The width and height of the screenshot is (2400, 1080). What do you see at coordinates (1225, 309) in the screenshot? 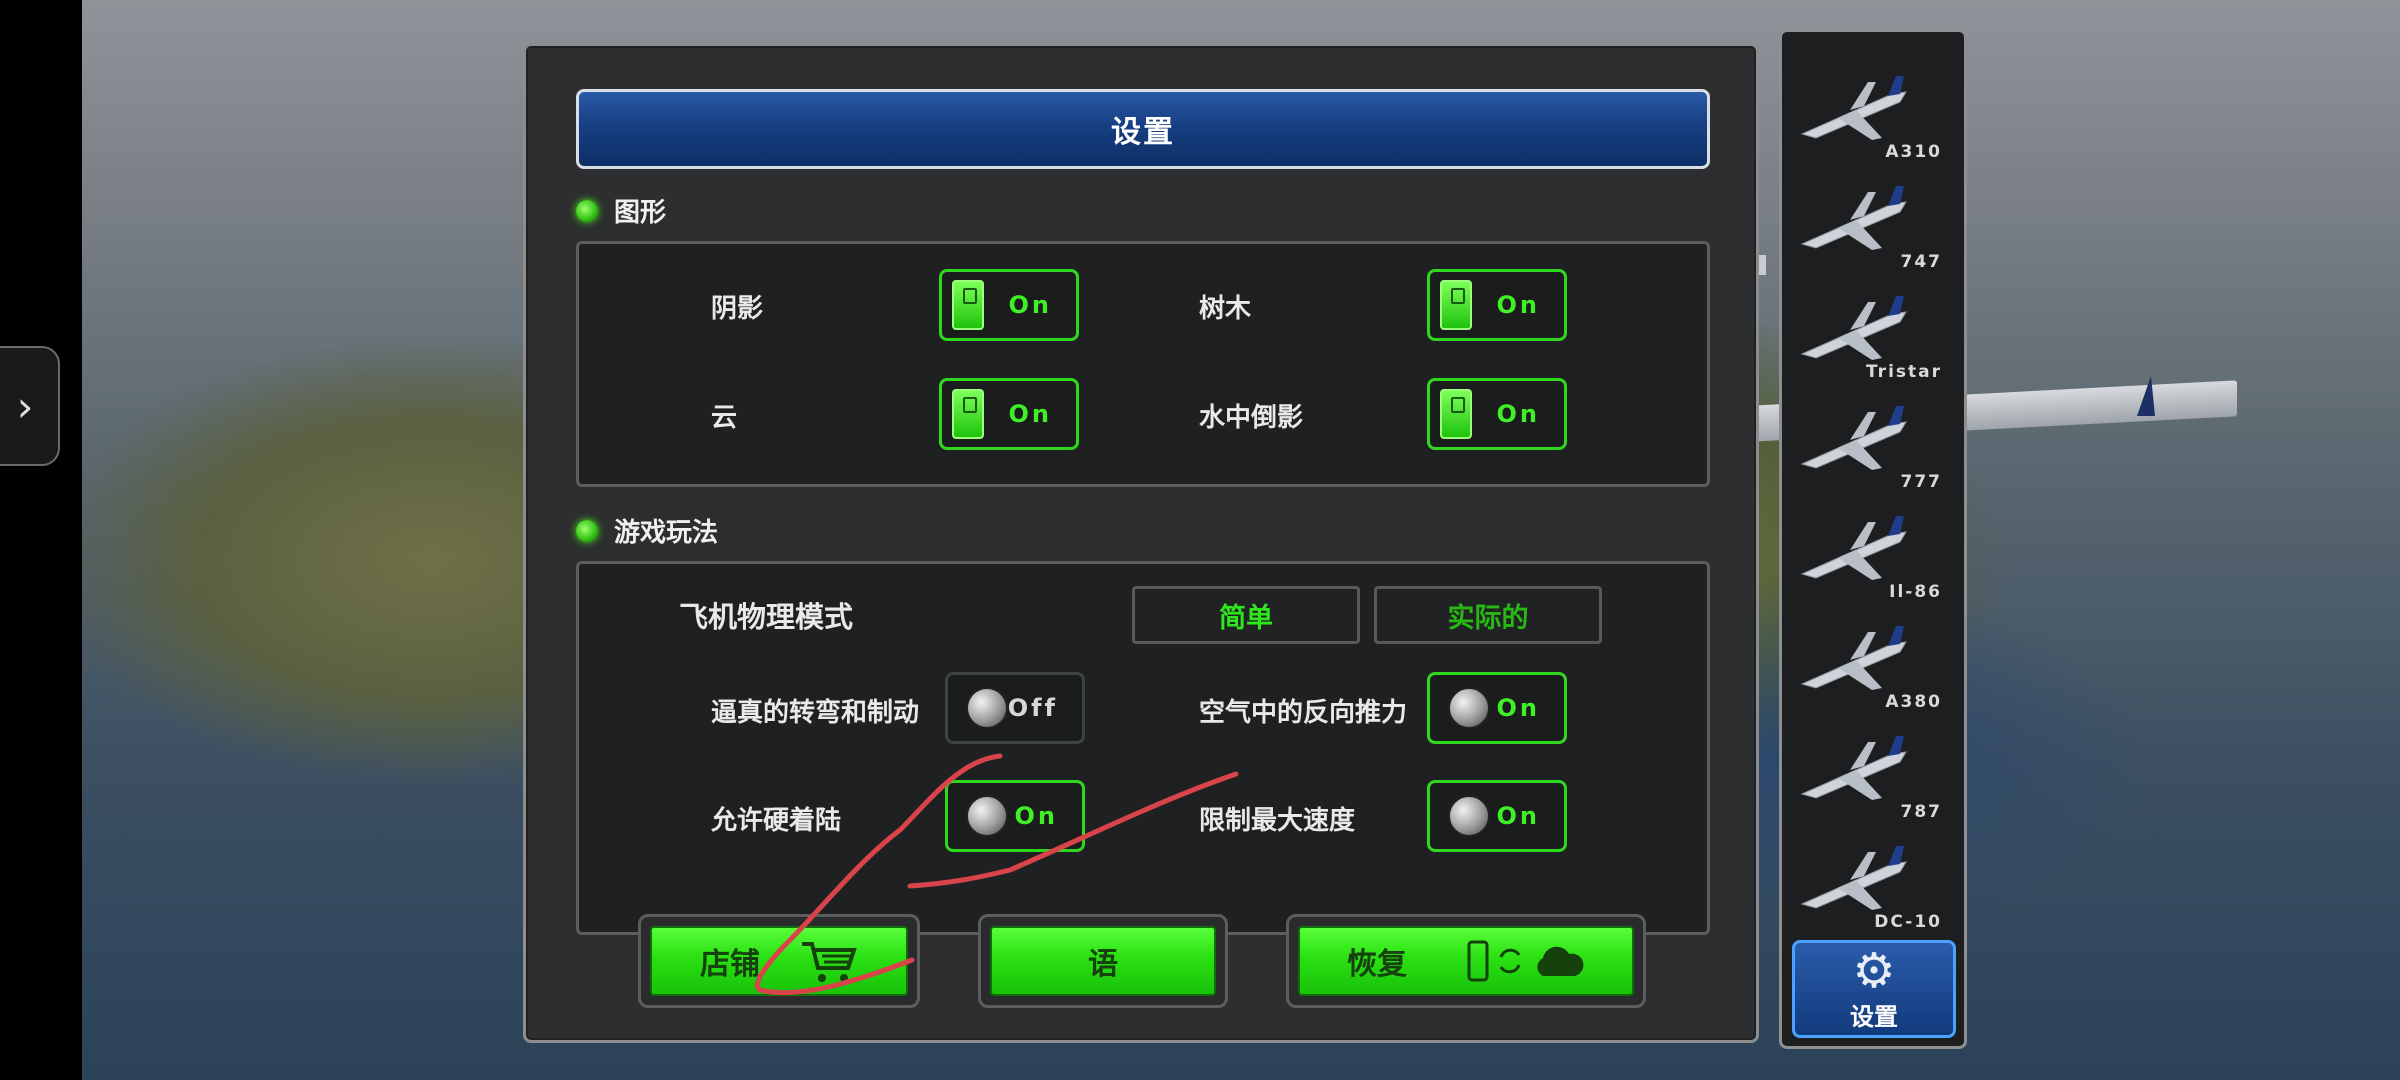
I see `trees-label: 树木` at bounding box center [1225, 309].